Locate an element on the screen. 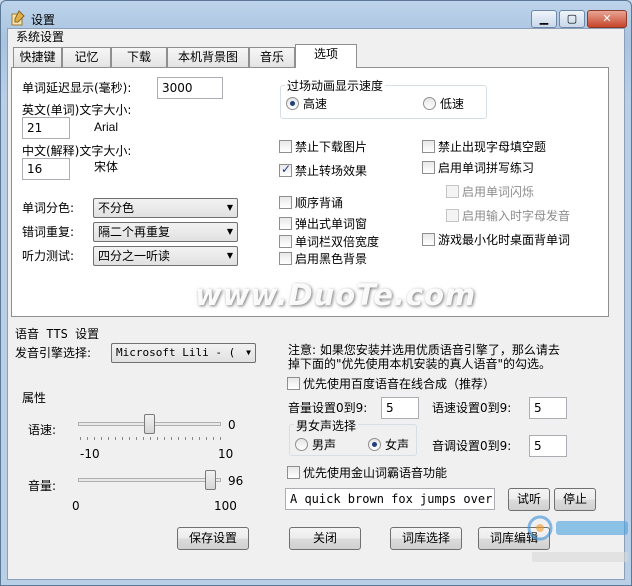 The height and width of the screenshot is (586, 632). props-label: 属性 is located at coordinates (34, 398).